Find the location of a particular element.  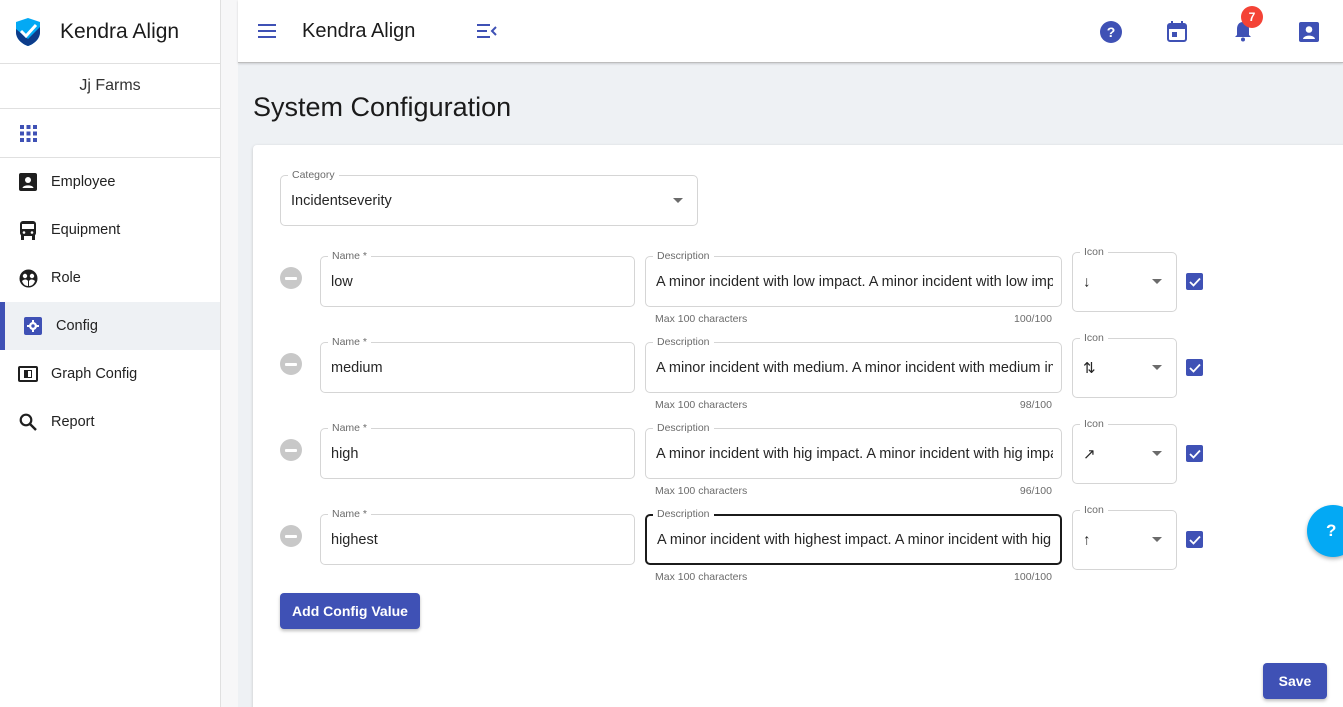

name-field: Name * medium is located at coordinates (477, 364).